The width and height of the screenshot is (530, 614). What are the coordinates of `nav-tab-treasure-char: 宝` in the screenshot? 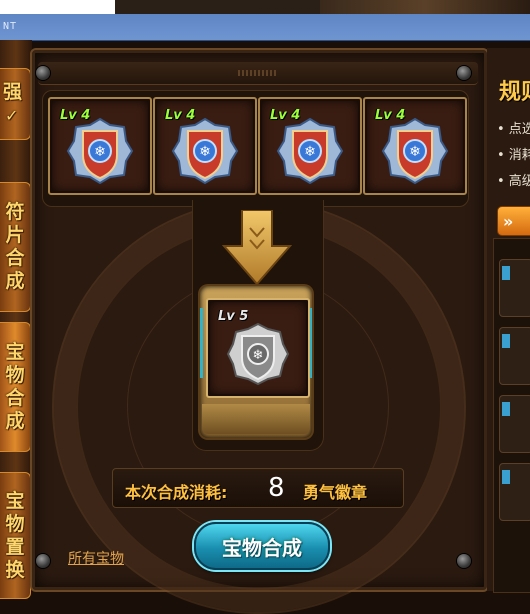 It's located at (15, 352).